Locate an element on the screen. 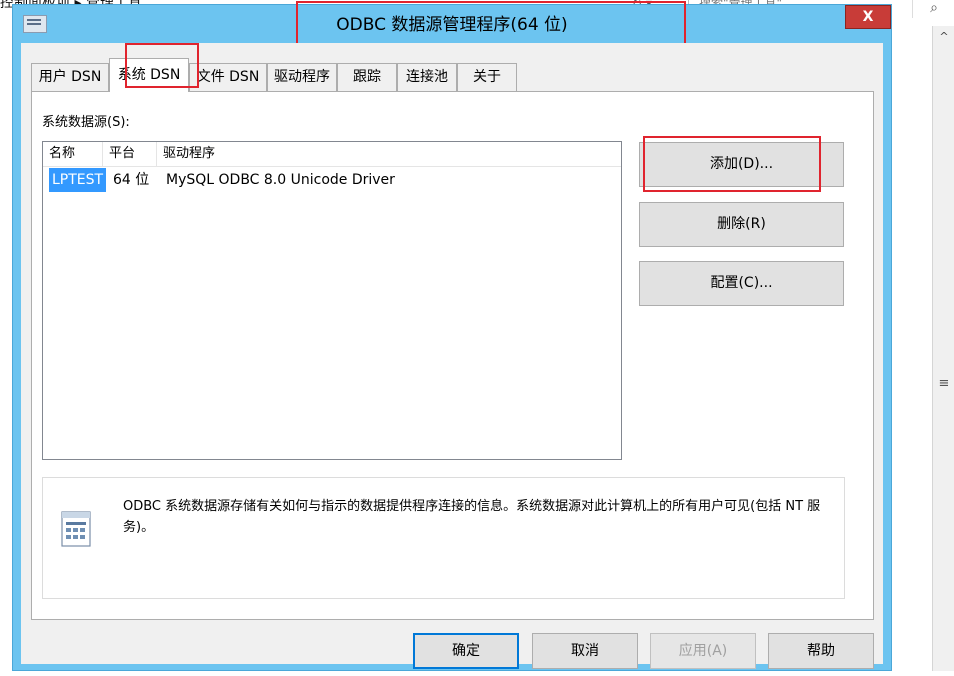 The height and width of the screenshot is (676, 954). tab-user-dsn: 用户 DSN is located at coordinates (70, 77).